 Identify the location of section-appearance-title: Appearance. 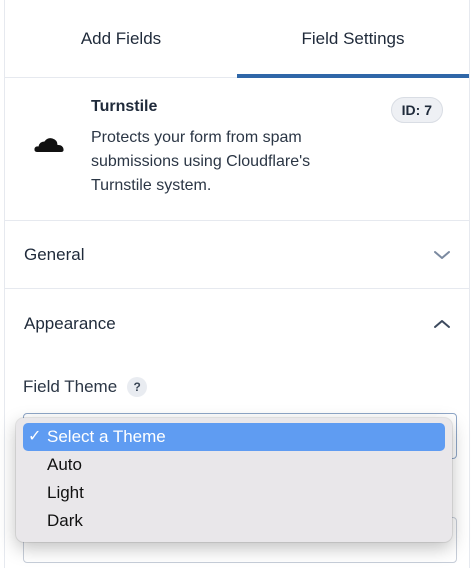
(70, 323).